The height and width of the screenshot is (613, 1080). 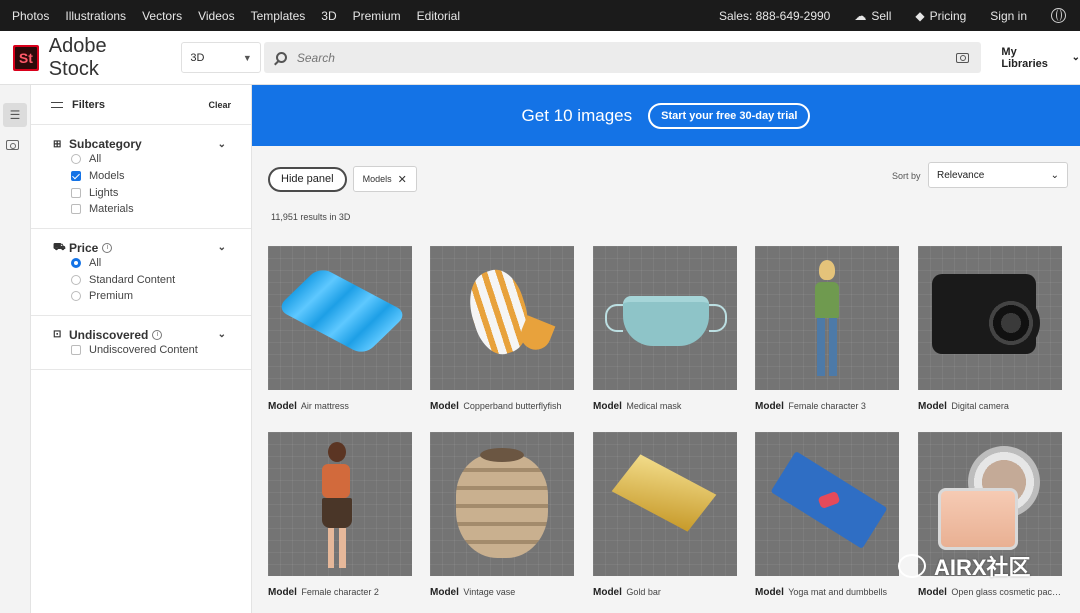 I want to click on asset-card: Model Vintage vase, so click(x=502, y=515).